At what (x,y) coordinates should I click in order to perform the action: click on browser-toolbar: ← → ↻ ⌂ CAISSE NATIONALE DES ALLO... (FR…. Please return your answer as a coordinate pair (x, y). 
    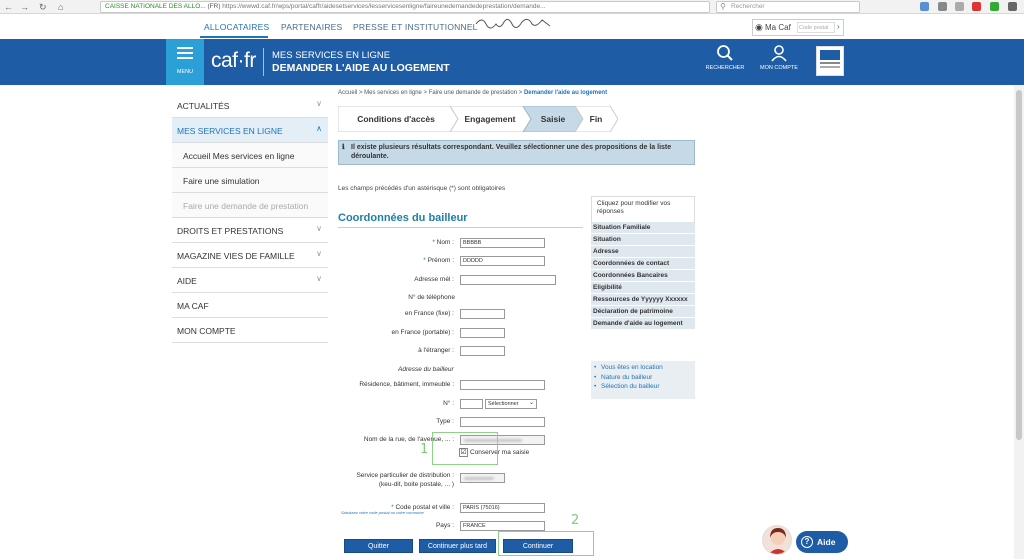
    Looking at the image, I should click on (512, 7).